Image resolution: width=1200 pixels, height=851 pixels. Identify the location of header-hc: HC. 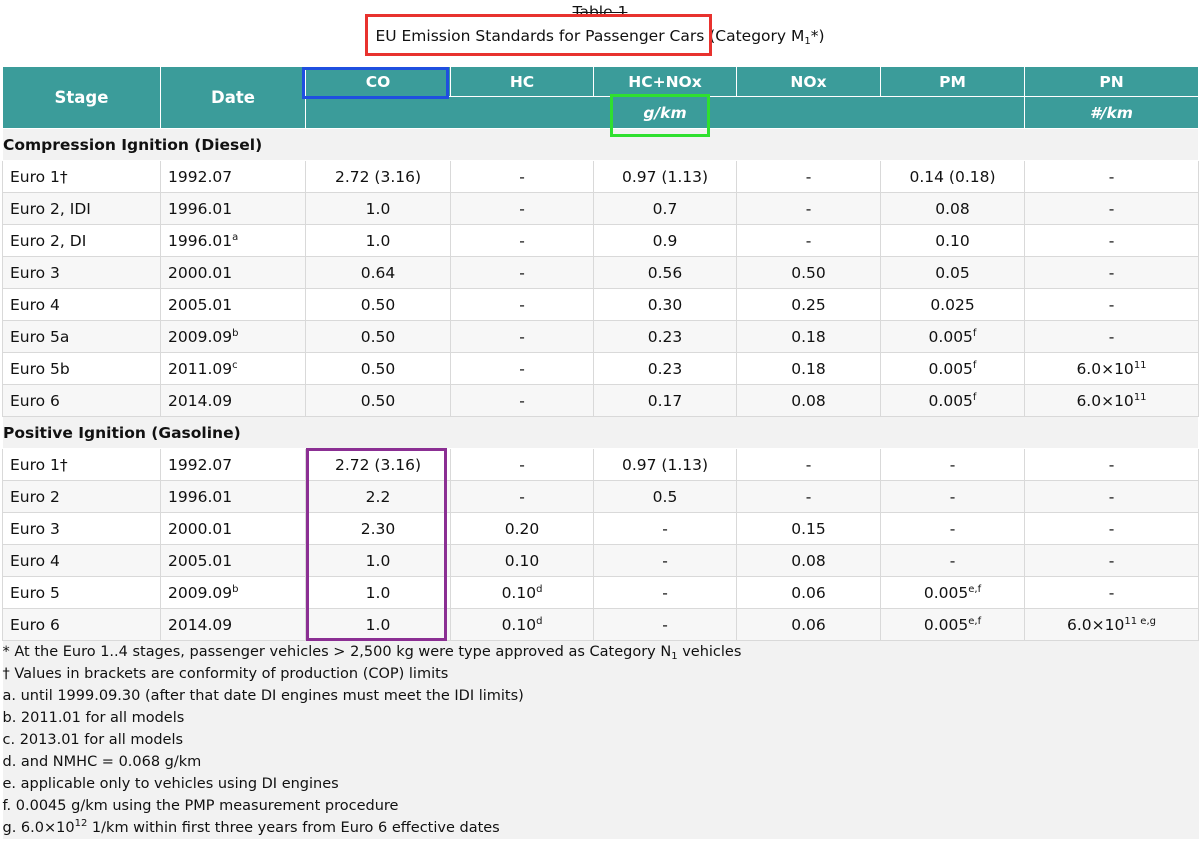
(522, 81).